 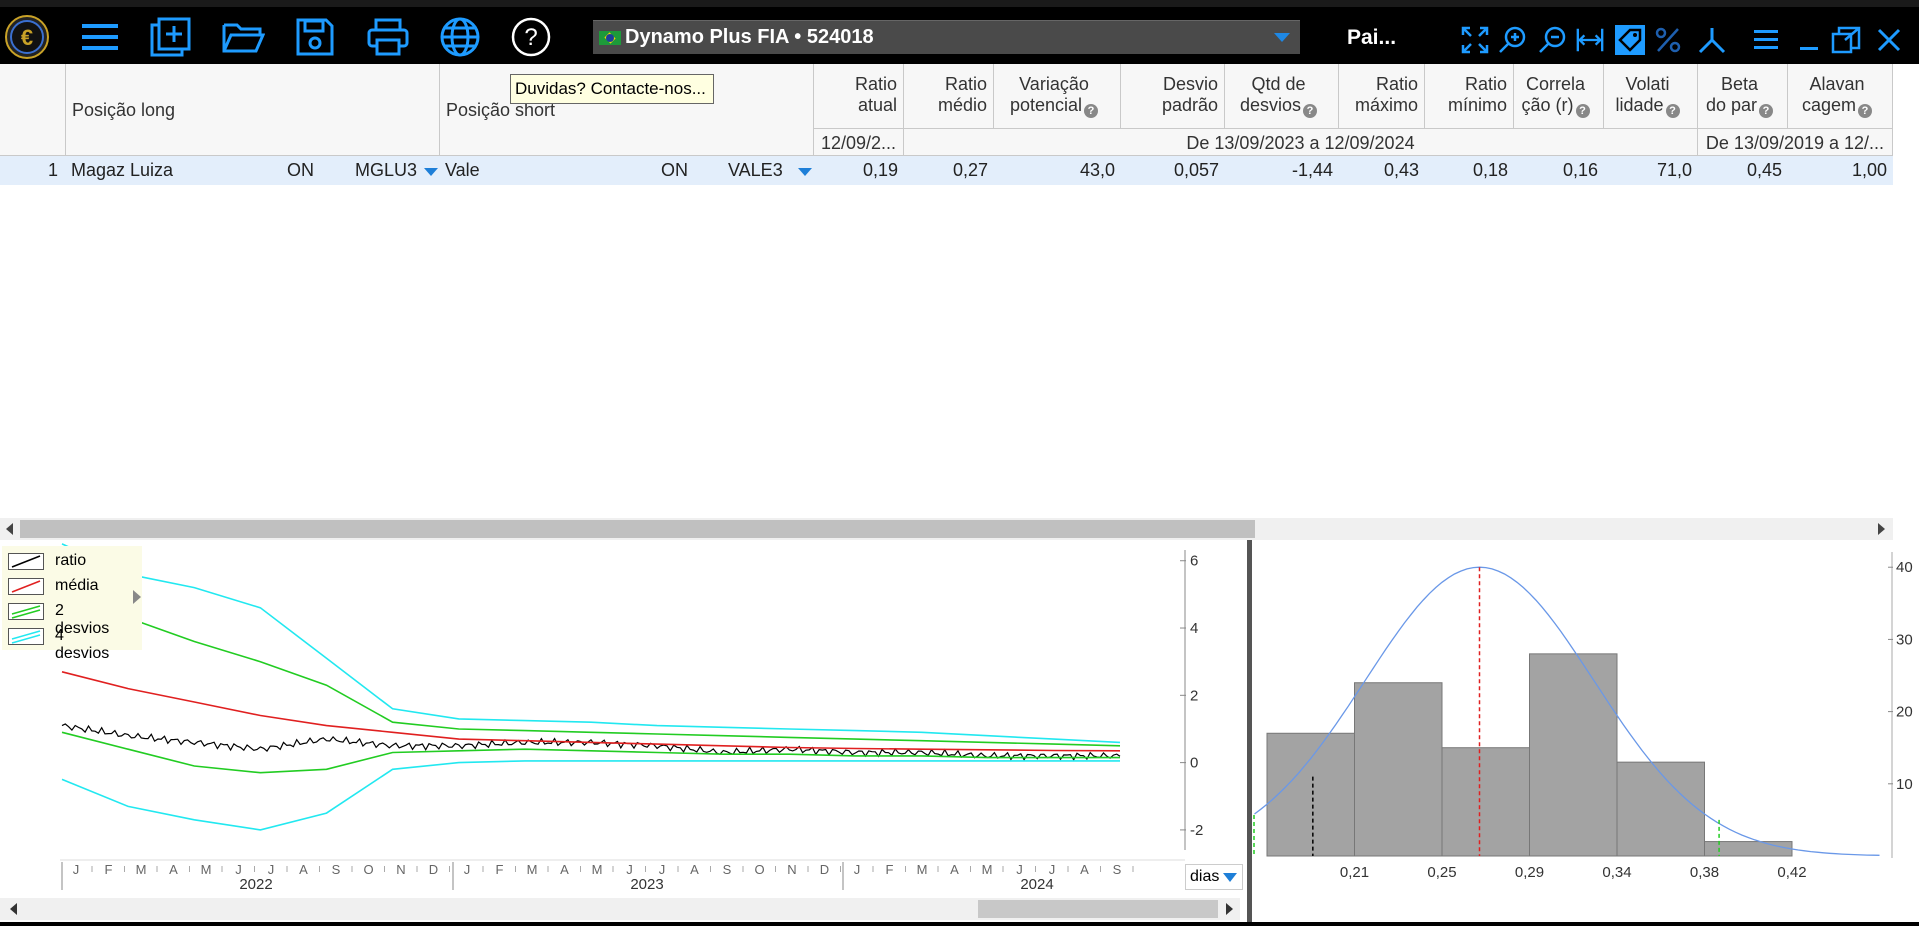 I want to click on x-month-label: A, so click(x=1084, y=869).